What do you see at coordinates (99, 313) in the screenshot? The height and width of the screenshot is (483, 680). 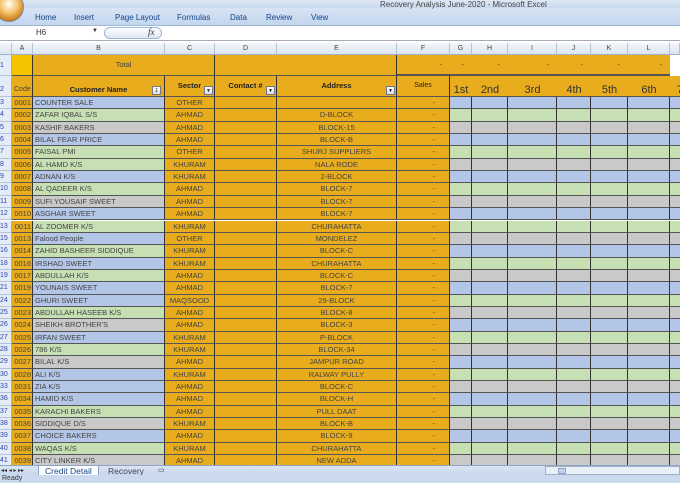 I see `customer-name-cell: ABDULLAH HASEEB K/S` at bounding box center [99, 313].